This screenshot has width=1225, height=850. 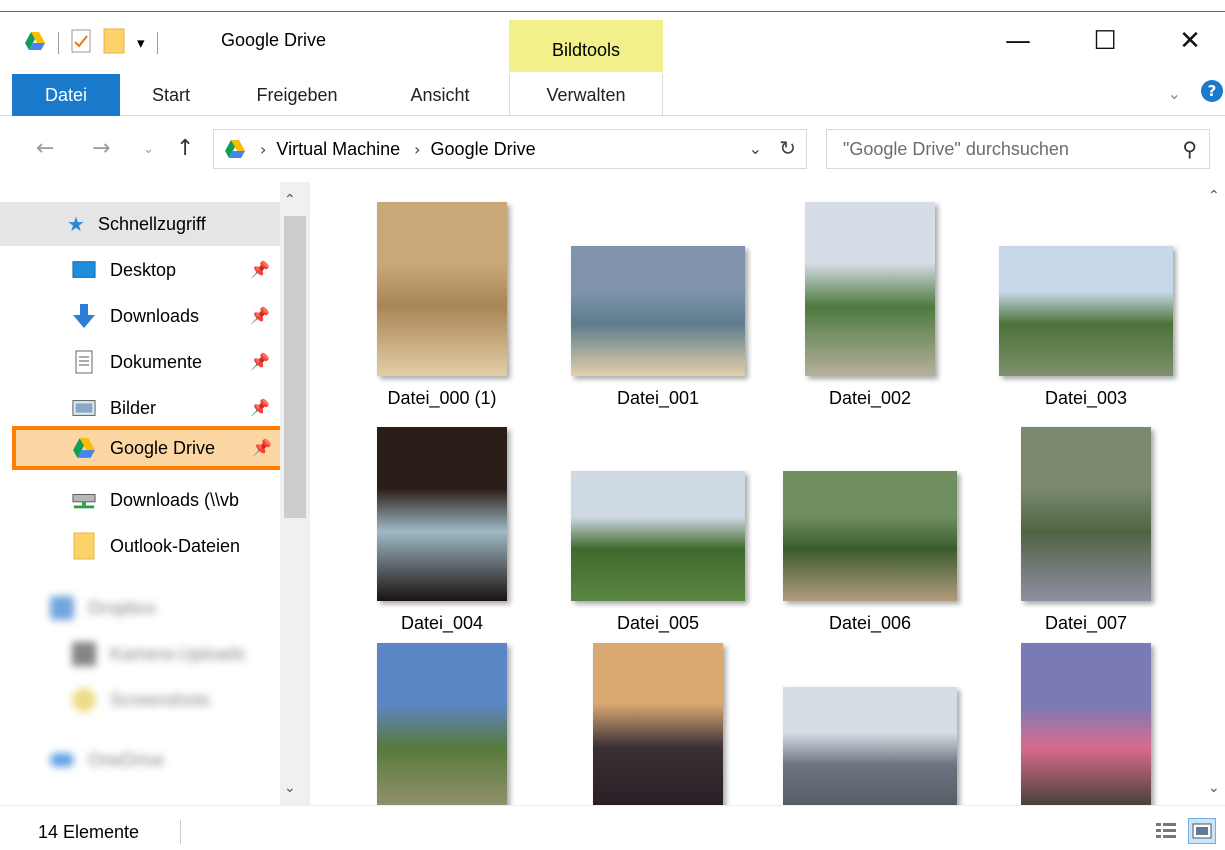 I want to click on sidebar-item-onedrive: OneDrive, so click(x=140, y=760).